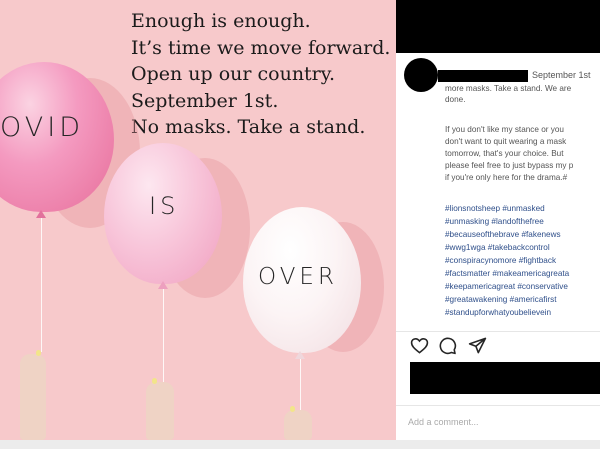  What do you see at coordinates (495, 208) in the screenshot?
I see `hashtag-line: #lionsnotsheep #unmasked` at bounding box center [495, 208].